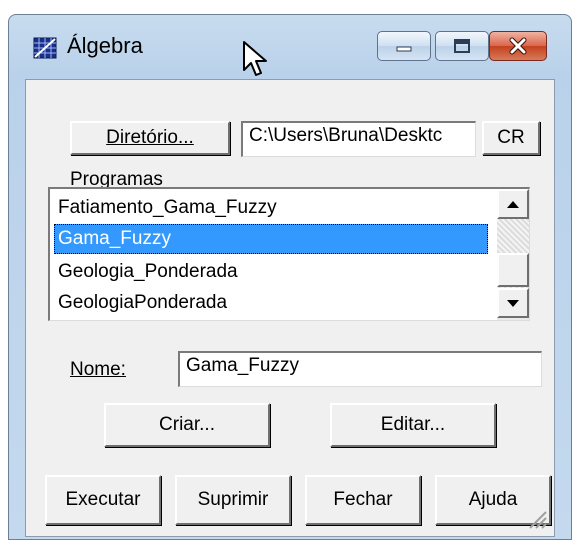 The height and width of the screenshot is (540, 576). I want to click on list-item-label: GeologiaPonderada, so click(143, 302).